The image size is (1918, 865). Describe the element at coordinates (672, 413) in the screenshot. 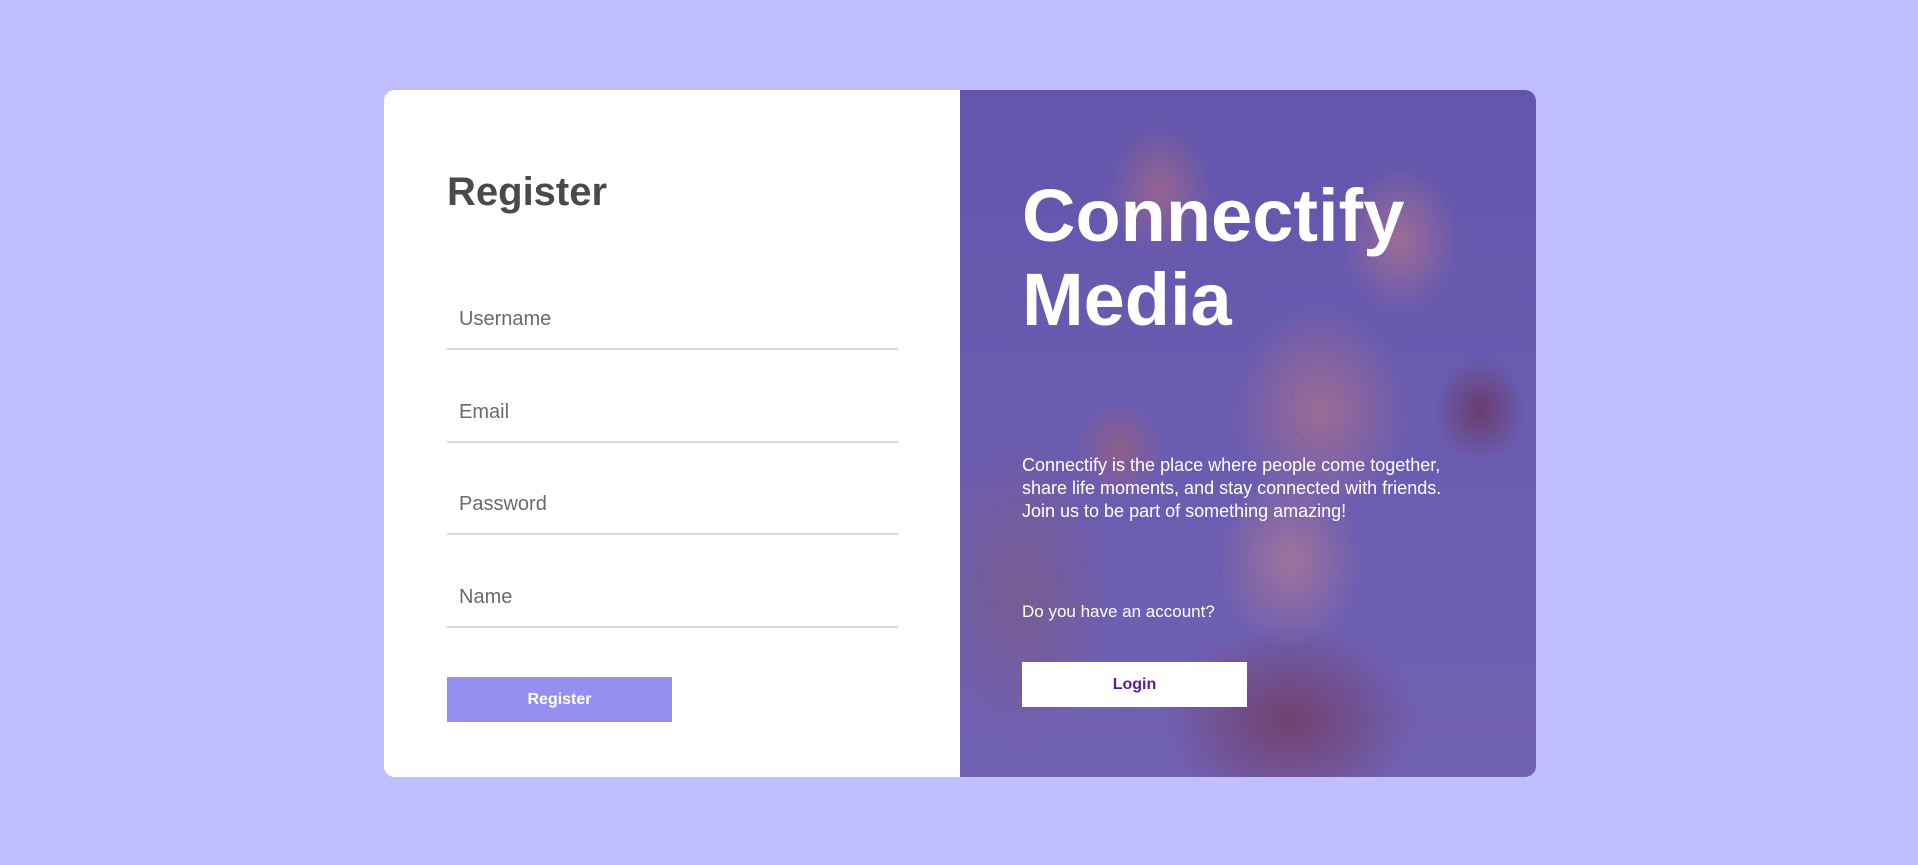

I see `email-input` at that location.